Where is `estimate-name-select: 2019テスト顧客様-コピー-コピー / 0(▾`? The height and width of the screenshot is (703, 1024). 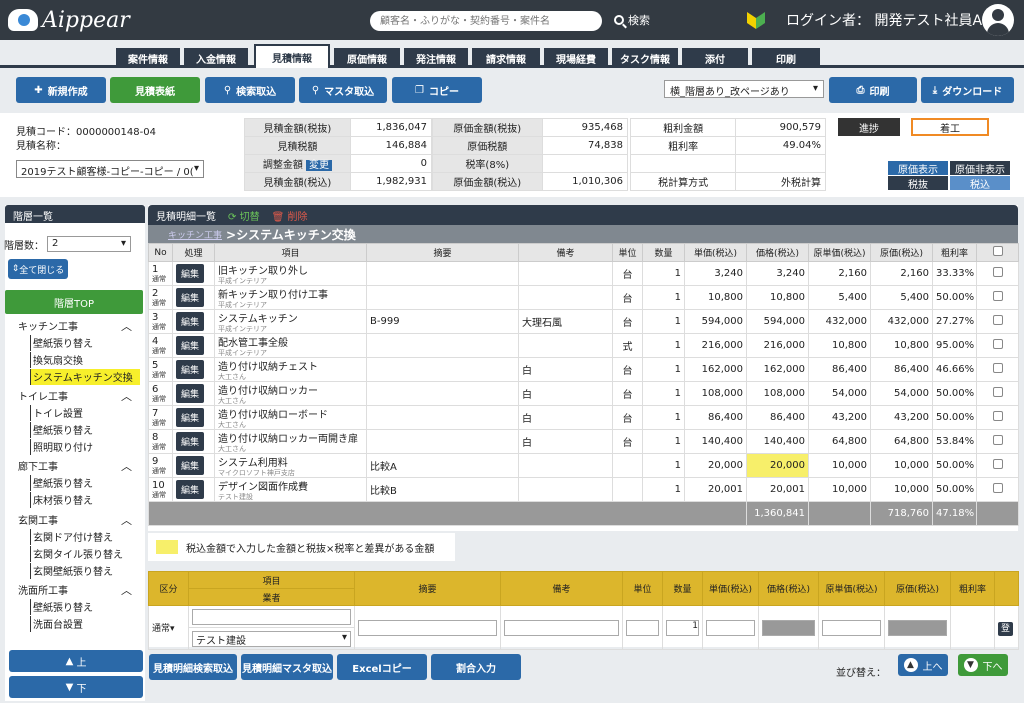 estimate-name-select: 2019テスト顧客様-コピー-コピー / 0(▾ is located at coordinates (110, 169).